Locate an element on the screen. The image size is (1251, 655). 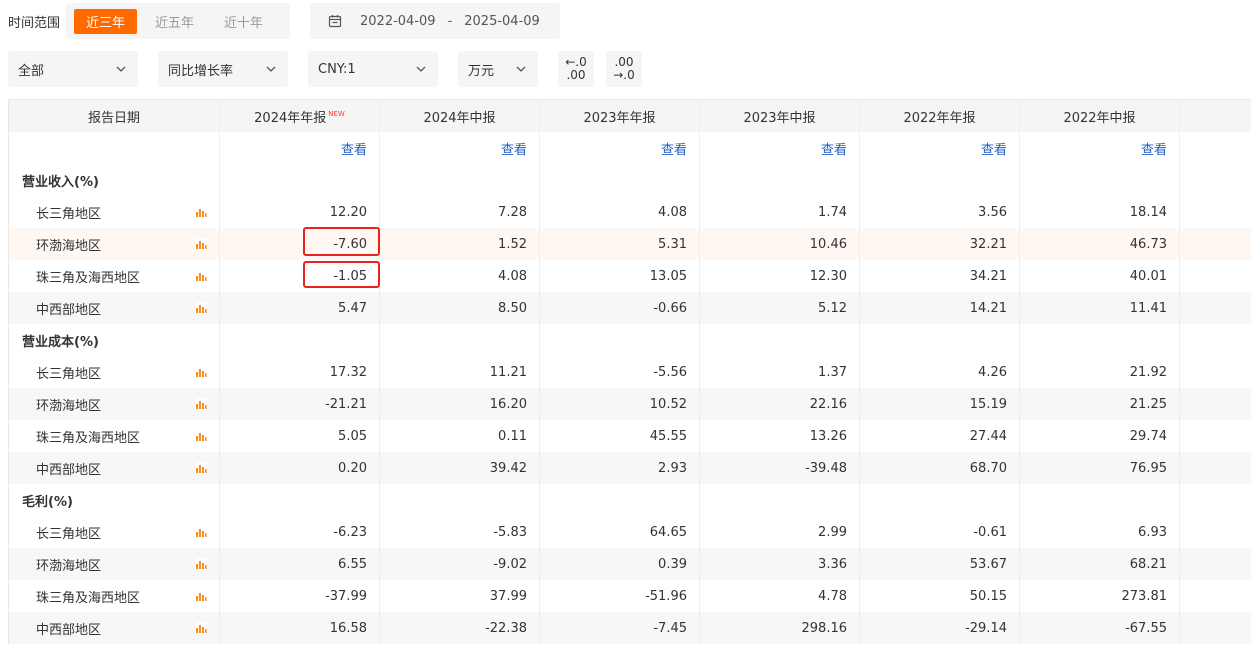
column-header: 2024年年报NEW is located at coordinates (300, 116).